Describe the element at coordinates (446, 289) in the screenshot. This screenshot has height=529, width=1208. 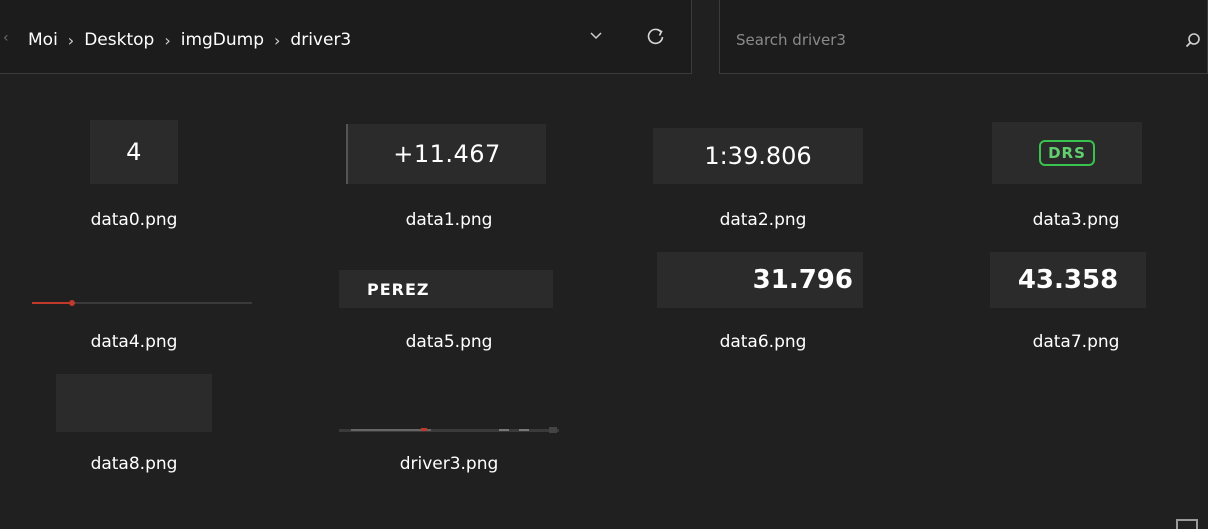
I see `thumbnail: PEREZ` at that location.